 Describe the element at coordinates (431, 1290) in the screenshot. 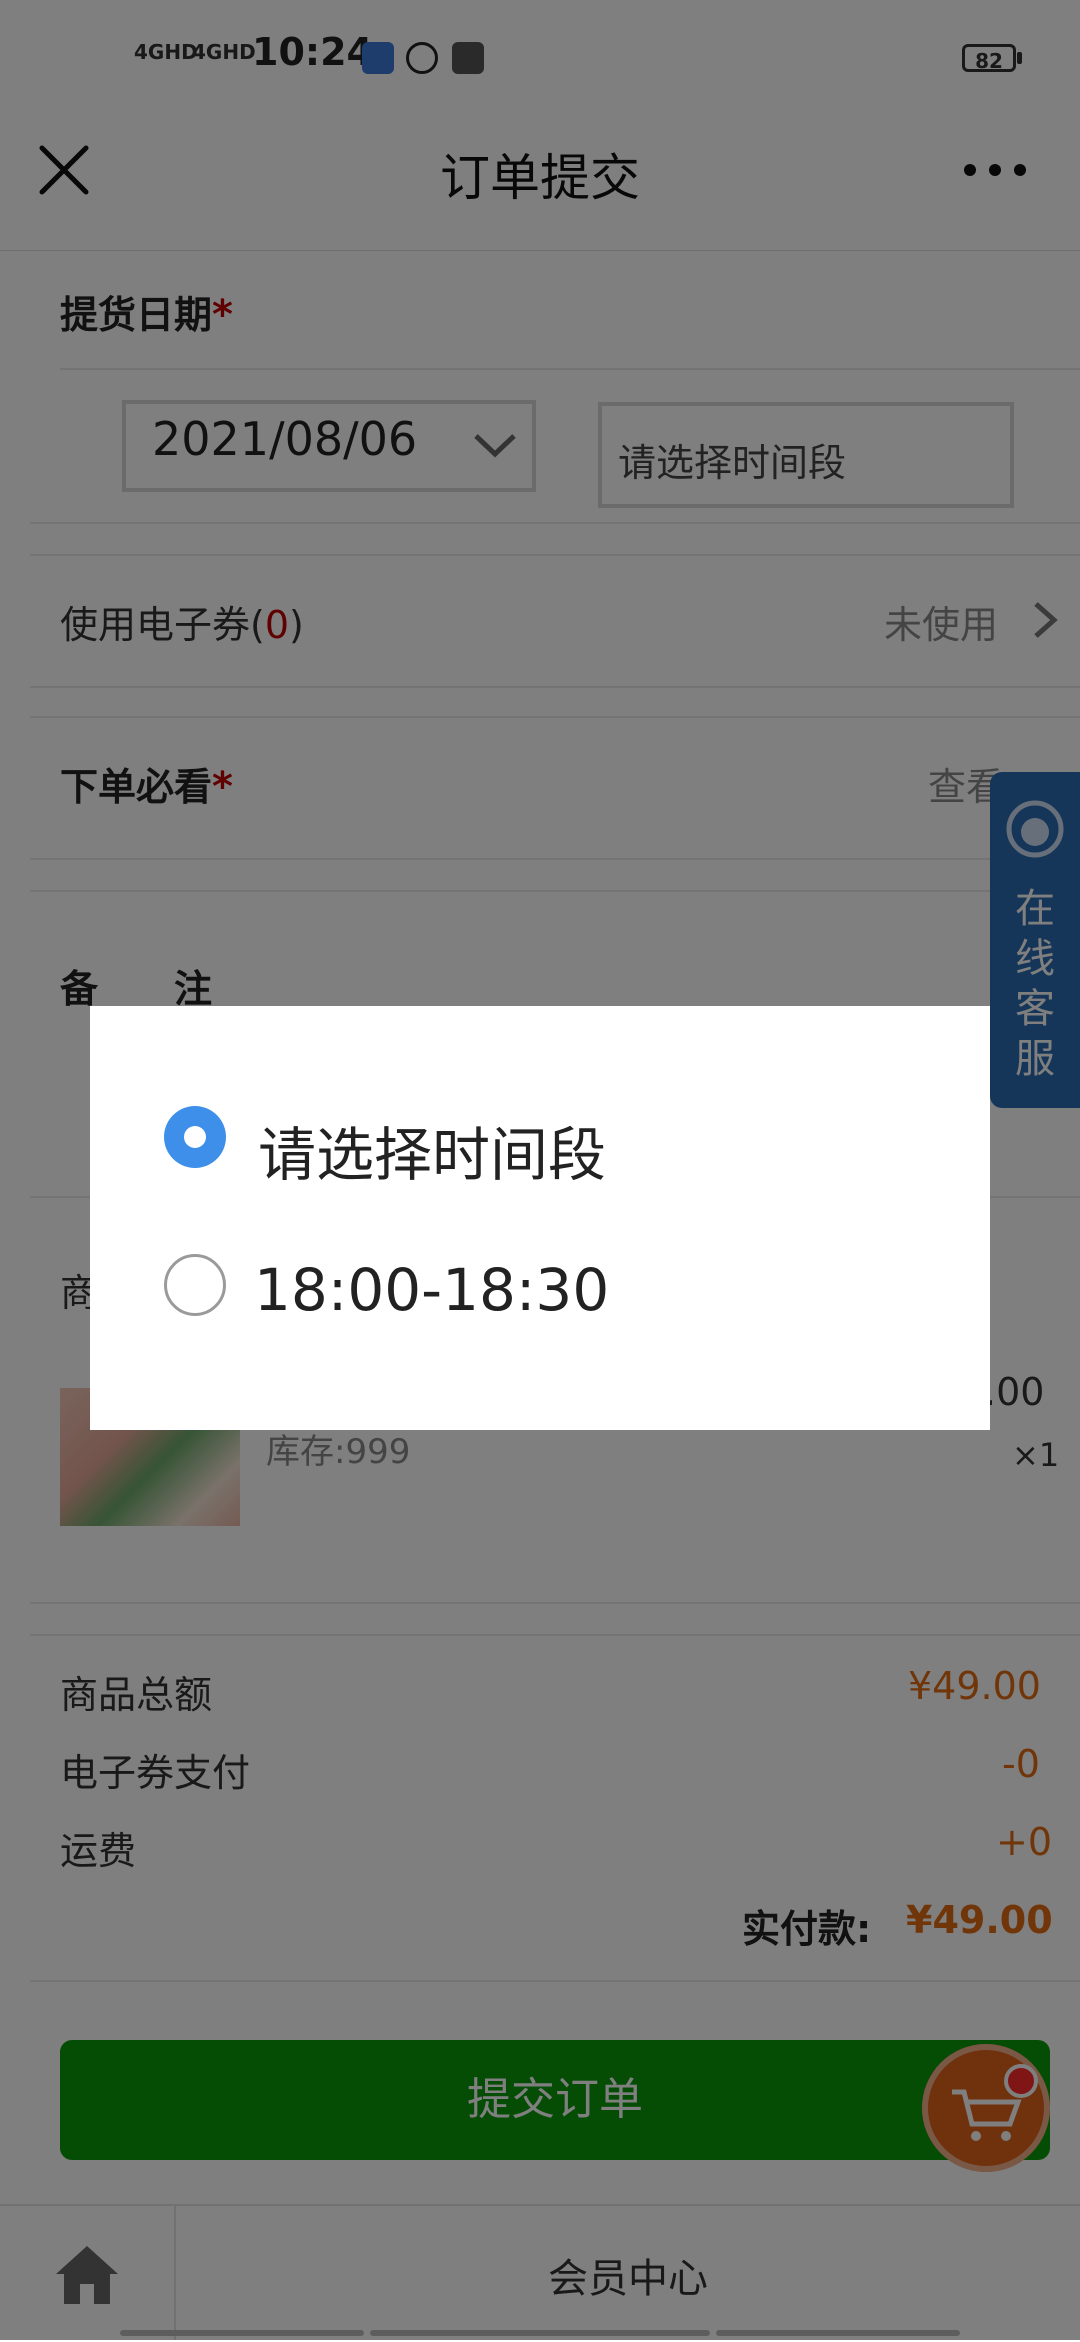

I see `time-slot-option: 18:00-18:30` at that location.